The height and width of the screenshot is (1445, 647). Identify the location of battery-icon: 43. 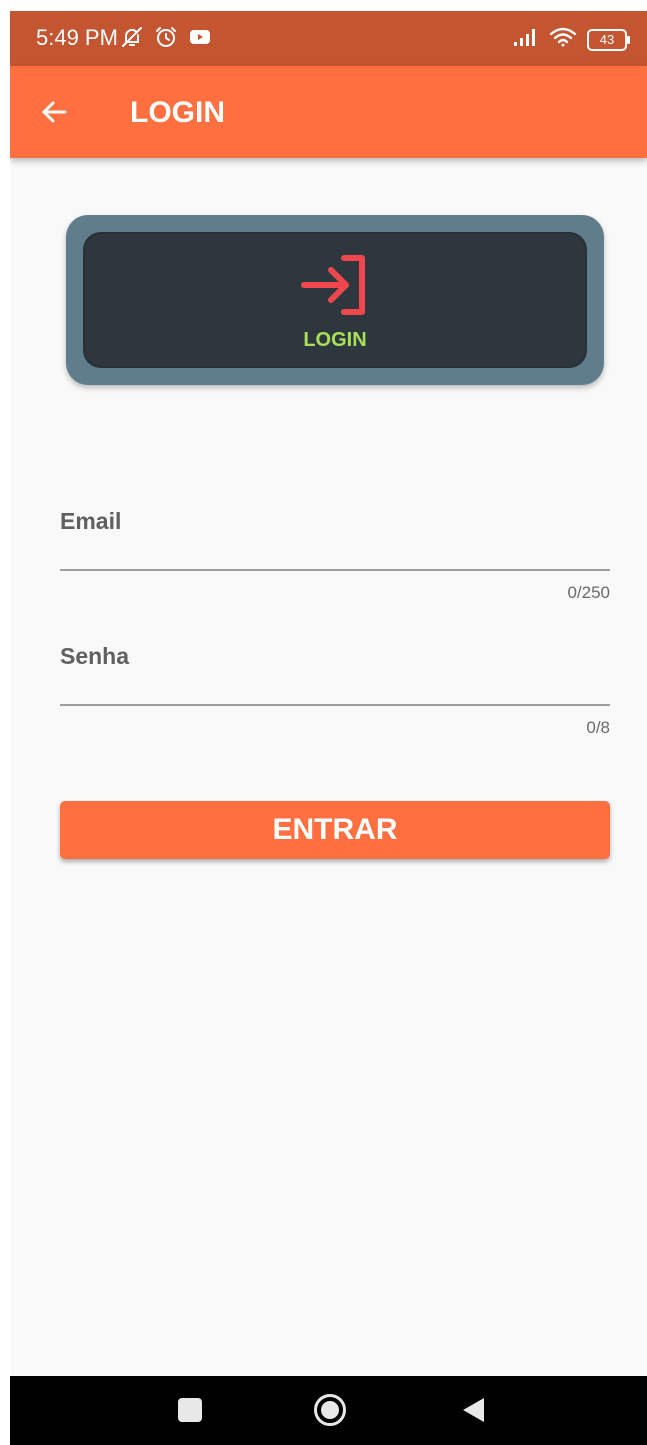
(608, 39).